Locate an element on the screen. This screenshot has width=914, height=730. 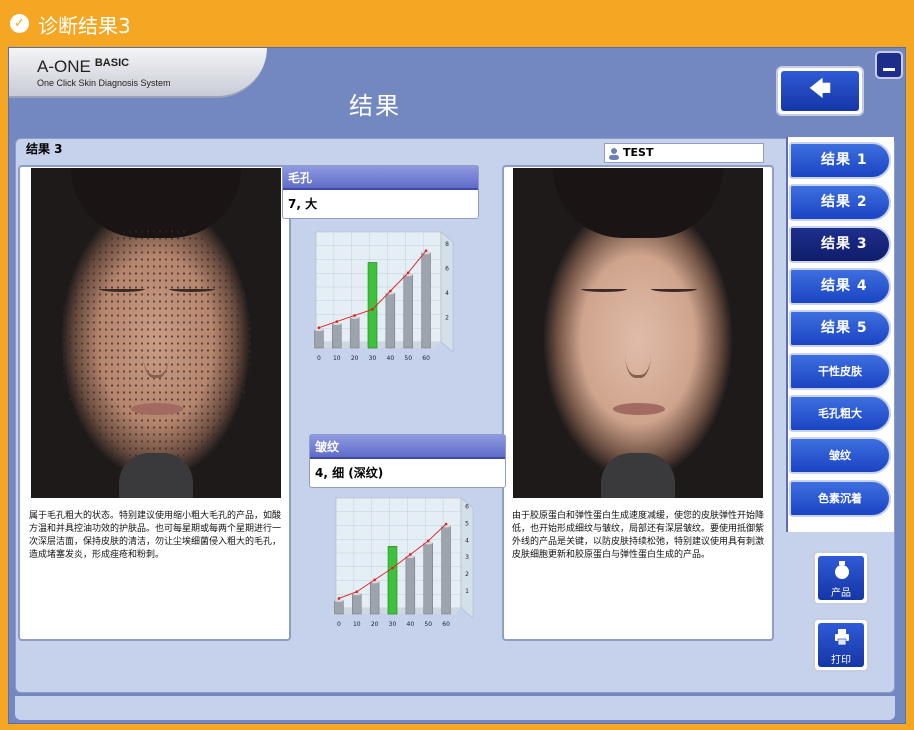
sidebar-item-3: 结果 3 is located at coordinates (840, 244).